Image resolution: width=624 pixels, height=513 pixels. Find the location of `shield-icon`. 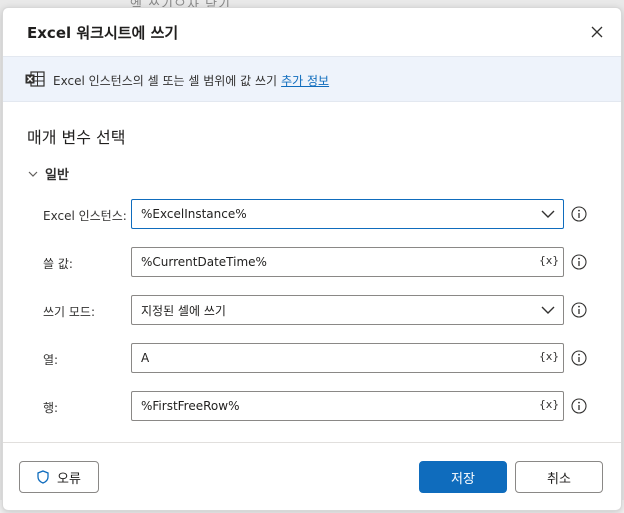

shield-icon is located at coordinates (43, 477).